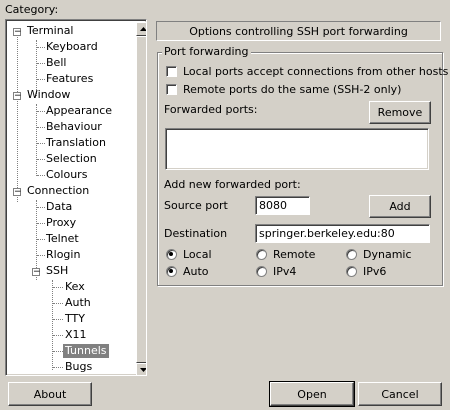 The width and height of the screenshot is (450, 410). I want to click on destination-label: Destination, so click(196, 233).